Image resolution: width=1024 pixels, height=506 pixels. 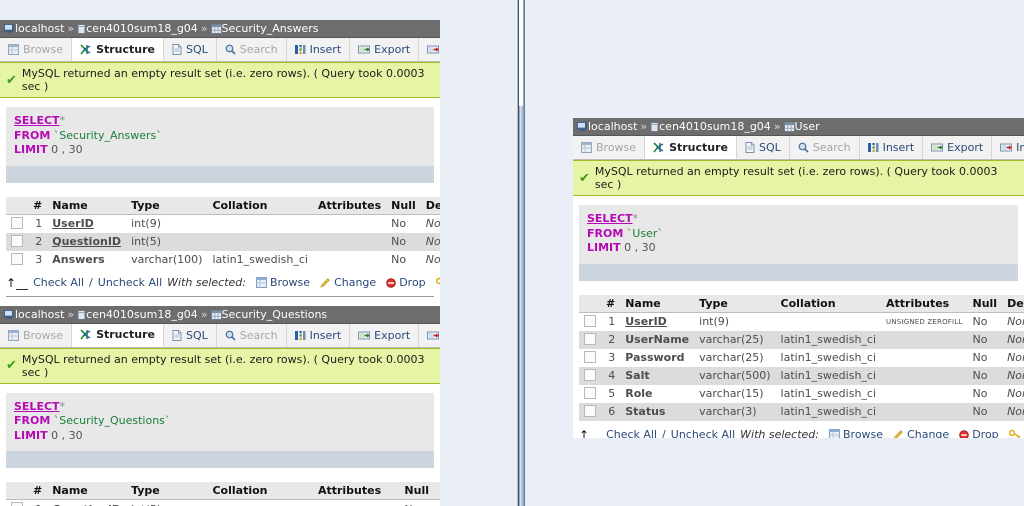 What do you see at coordinates (521, 53) in the screenshot?
I see `scrollbar-thumb` at bounding box center [521, 53].